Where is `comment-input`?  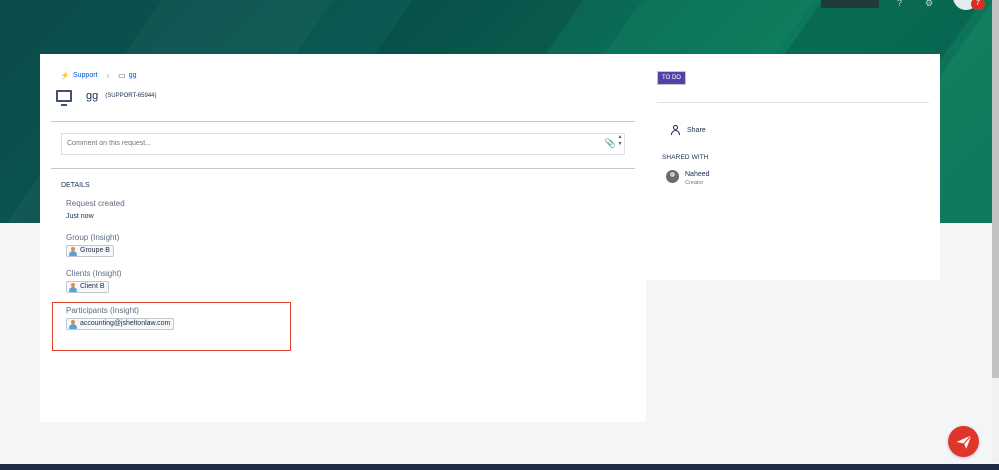
comment-input is located at coordinates (327, 143).